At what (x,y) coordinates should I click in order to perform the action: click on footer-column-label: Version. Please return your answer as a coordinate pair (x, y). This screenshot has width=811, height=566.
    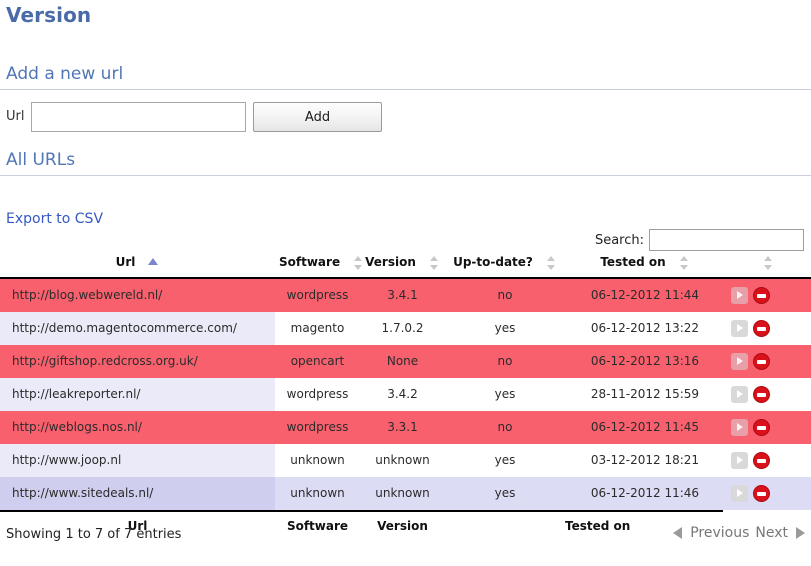
    Looking at the image, I should click on (402, 525).